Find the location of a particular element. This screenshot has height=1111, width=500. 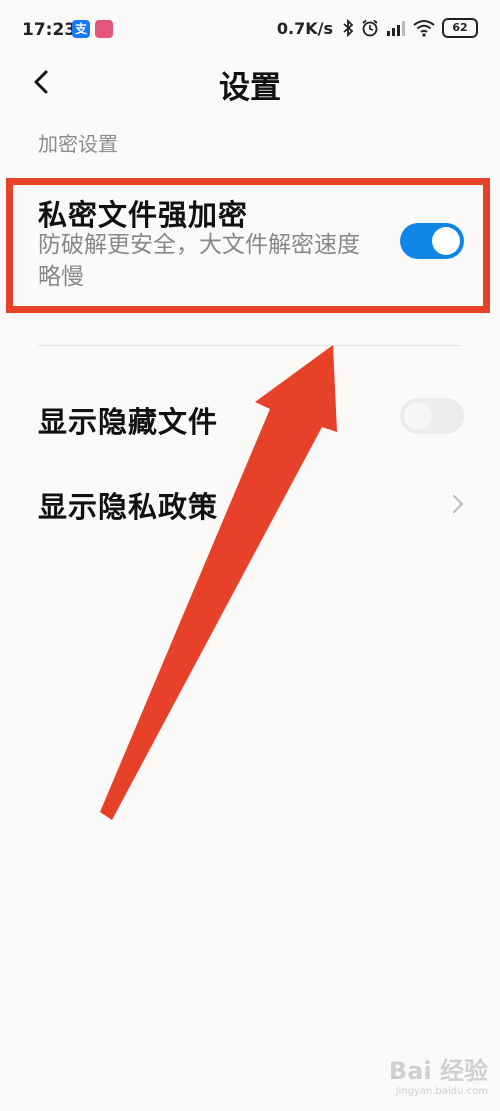

bluetooth-icon is located at coordinates (348, 28).